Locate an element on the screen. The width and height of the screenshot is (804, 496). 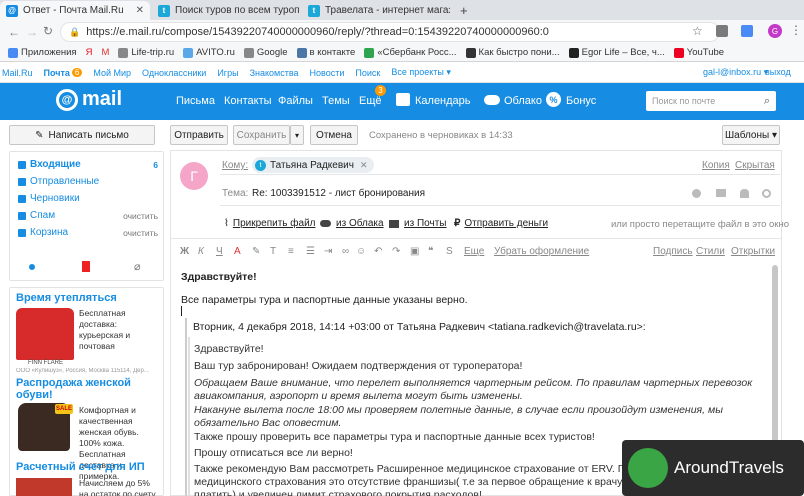
save-button: Сохранить is located at coordinates (261, 135).